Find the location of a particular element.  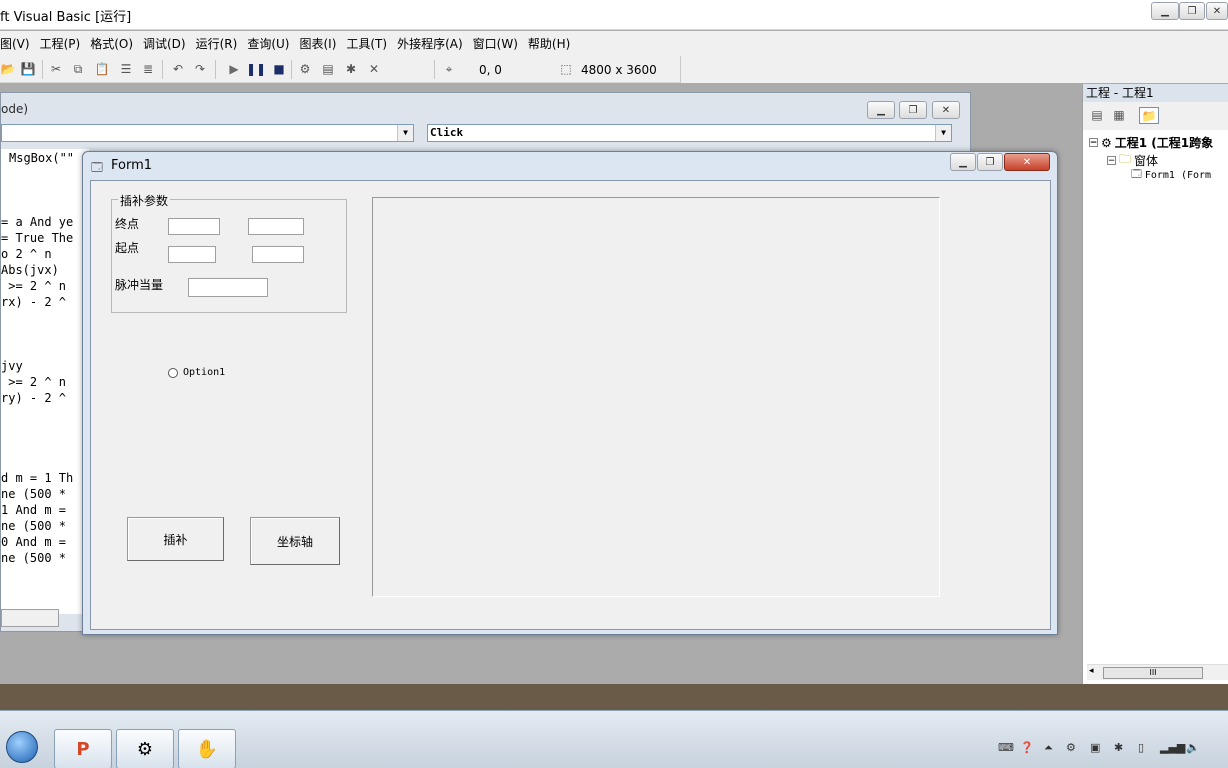

menu-help: 帮助(H) is located at coordinates (549, 43).